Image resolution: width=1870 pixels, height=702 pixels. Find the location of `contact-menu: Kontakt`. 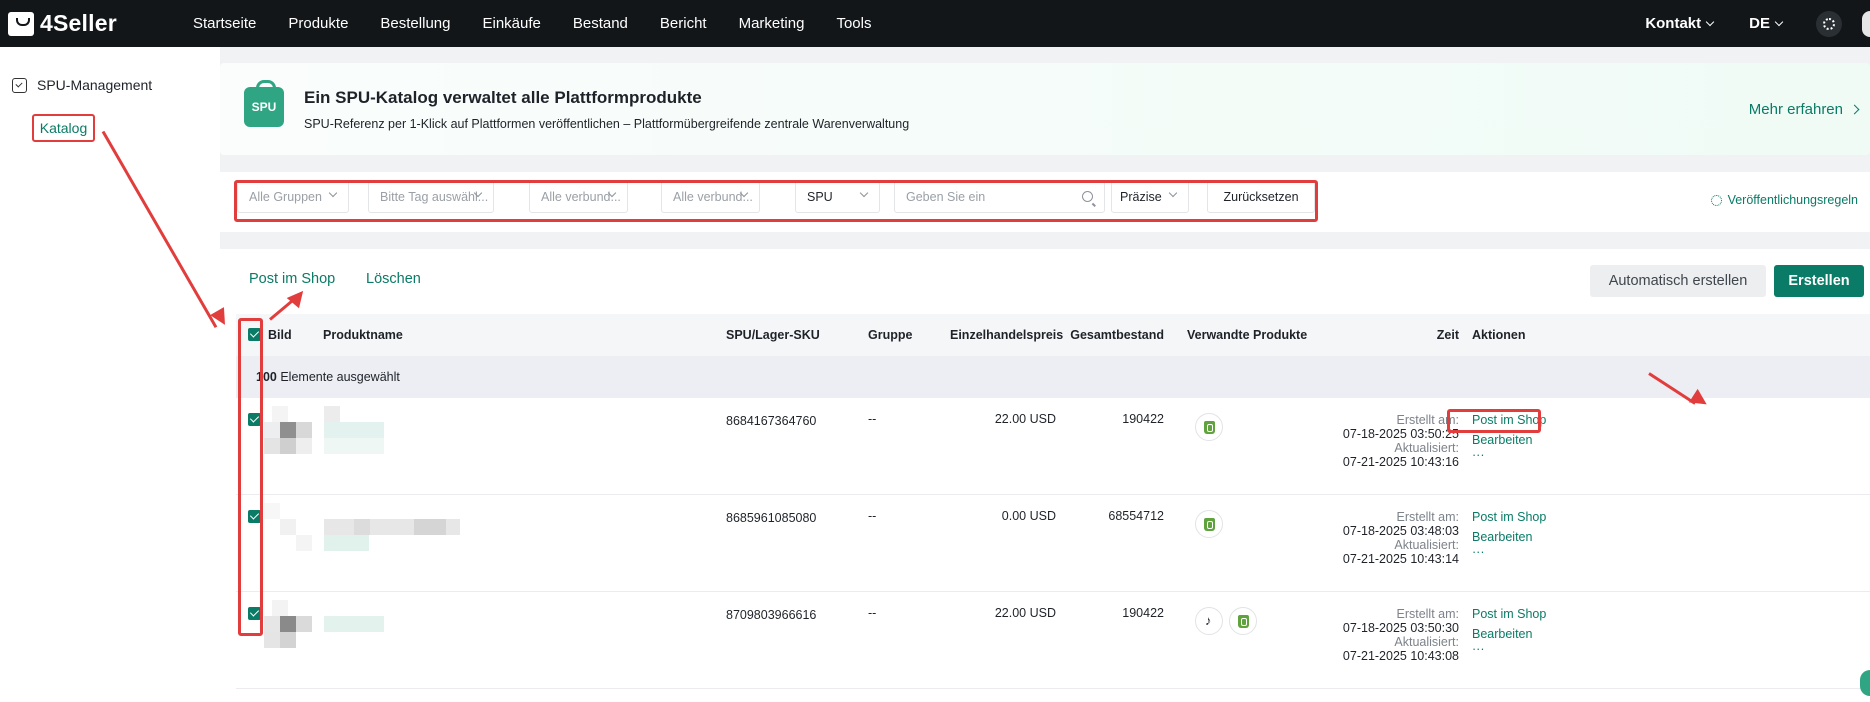

contact-menu: Kontakt is located at coordinates (1680, 23).